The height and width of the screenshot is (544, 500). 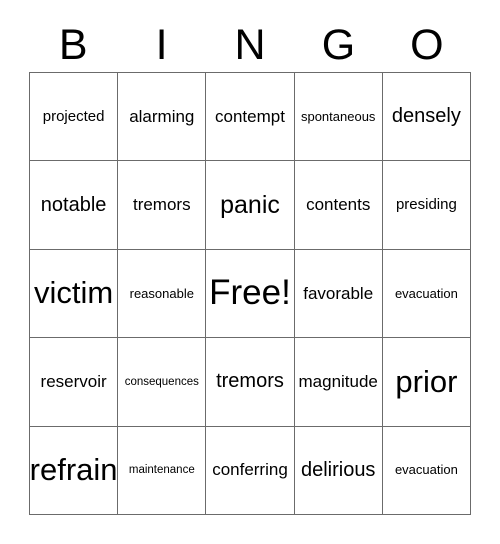 I want to click on bingo-cell-label: conferring, so click(x=250, y=470).